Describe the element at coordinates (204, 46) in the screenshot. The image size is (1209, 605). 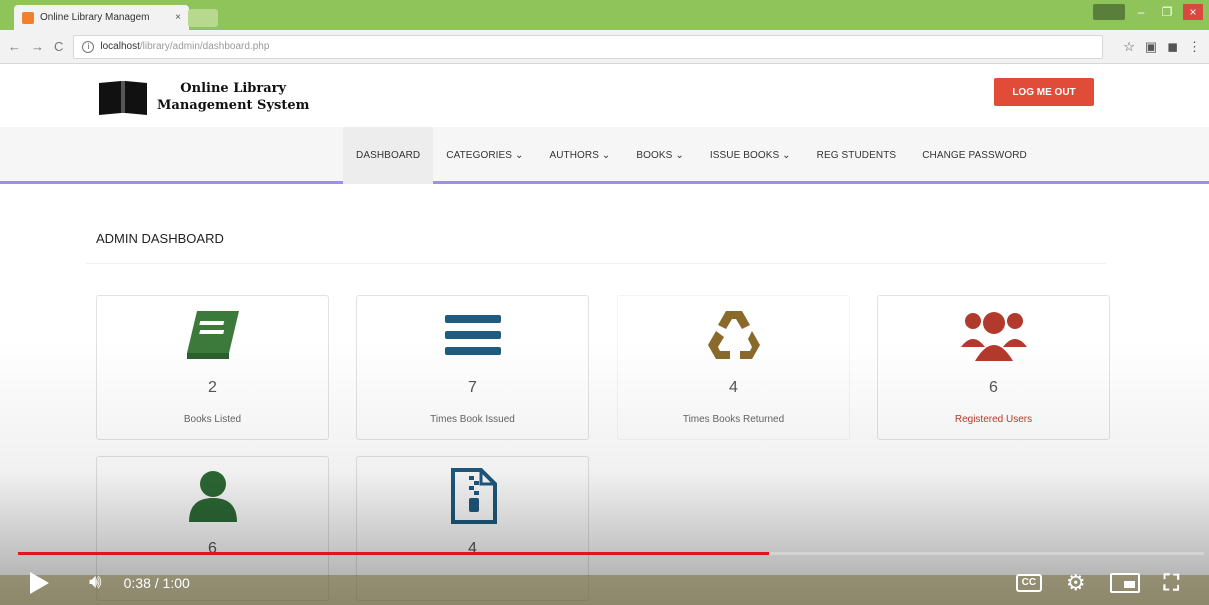
I see `url-path: /library/admin/dashboard.php` at that location.